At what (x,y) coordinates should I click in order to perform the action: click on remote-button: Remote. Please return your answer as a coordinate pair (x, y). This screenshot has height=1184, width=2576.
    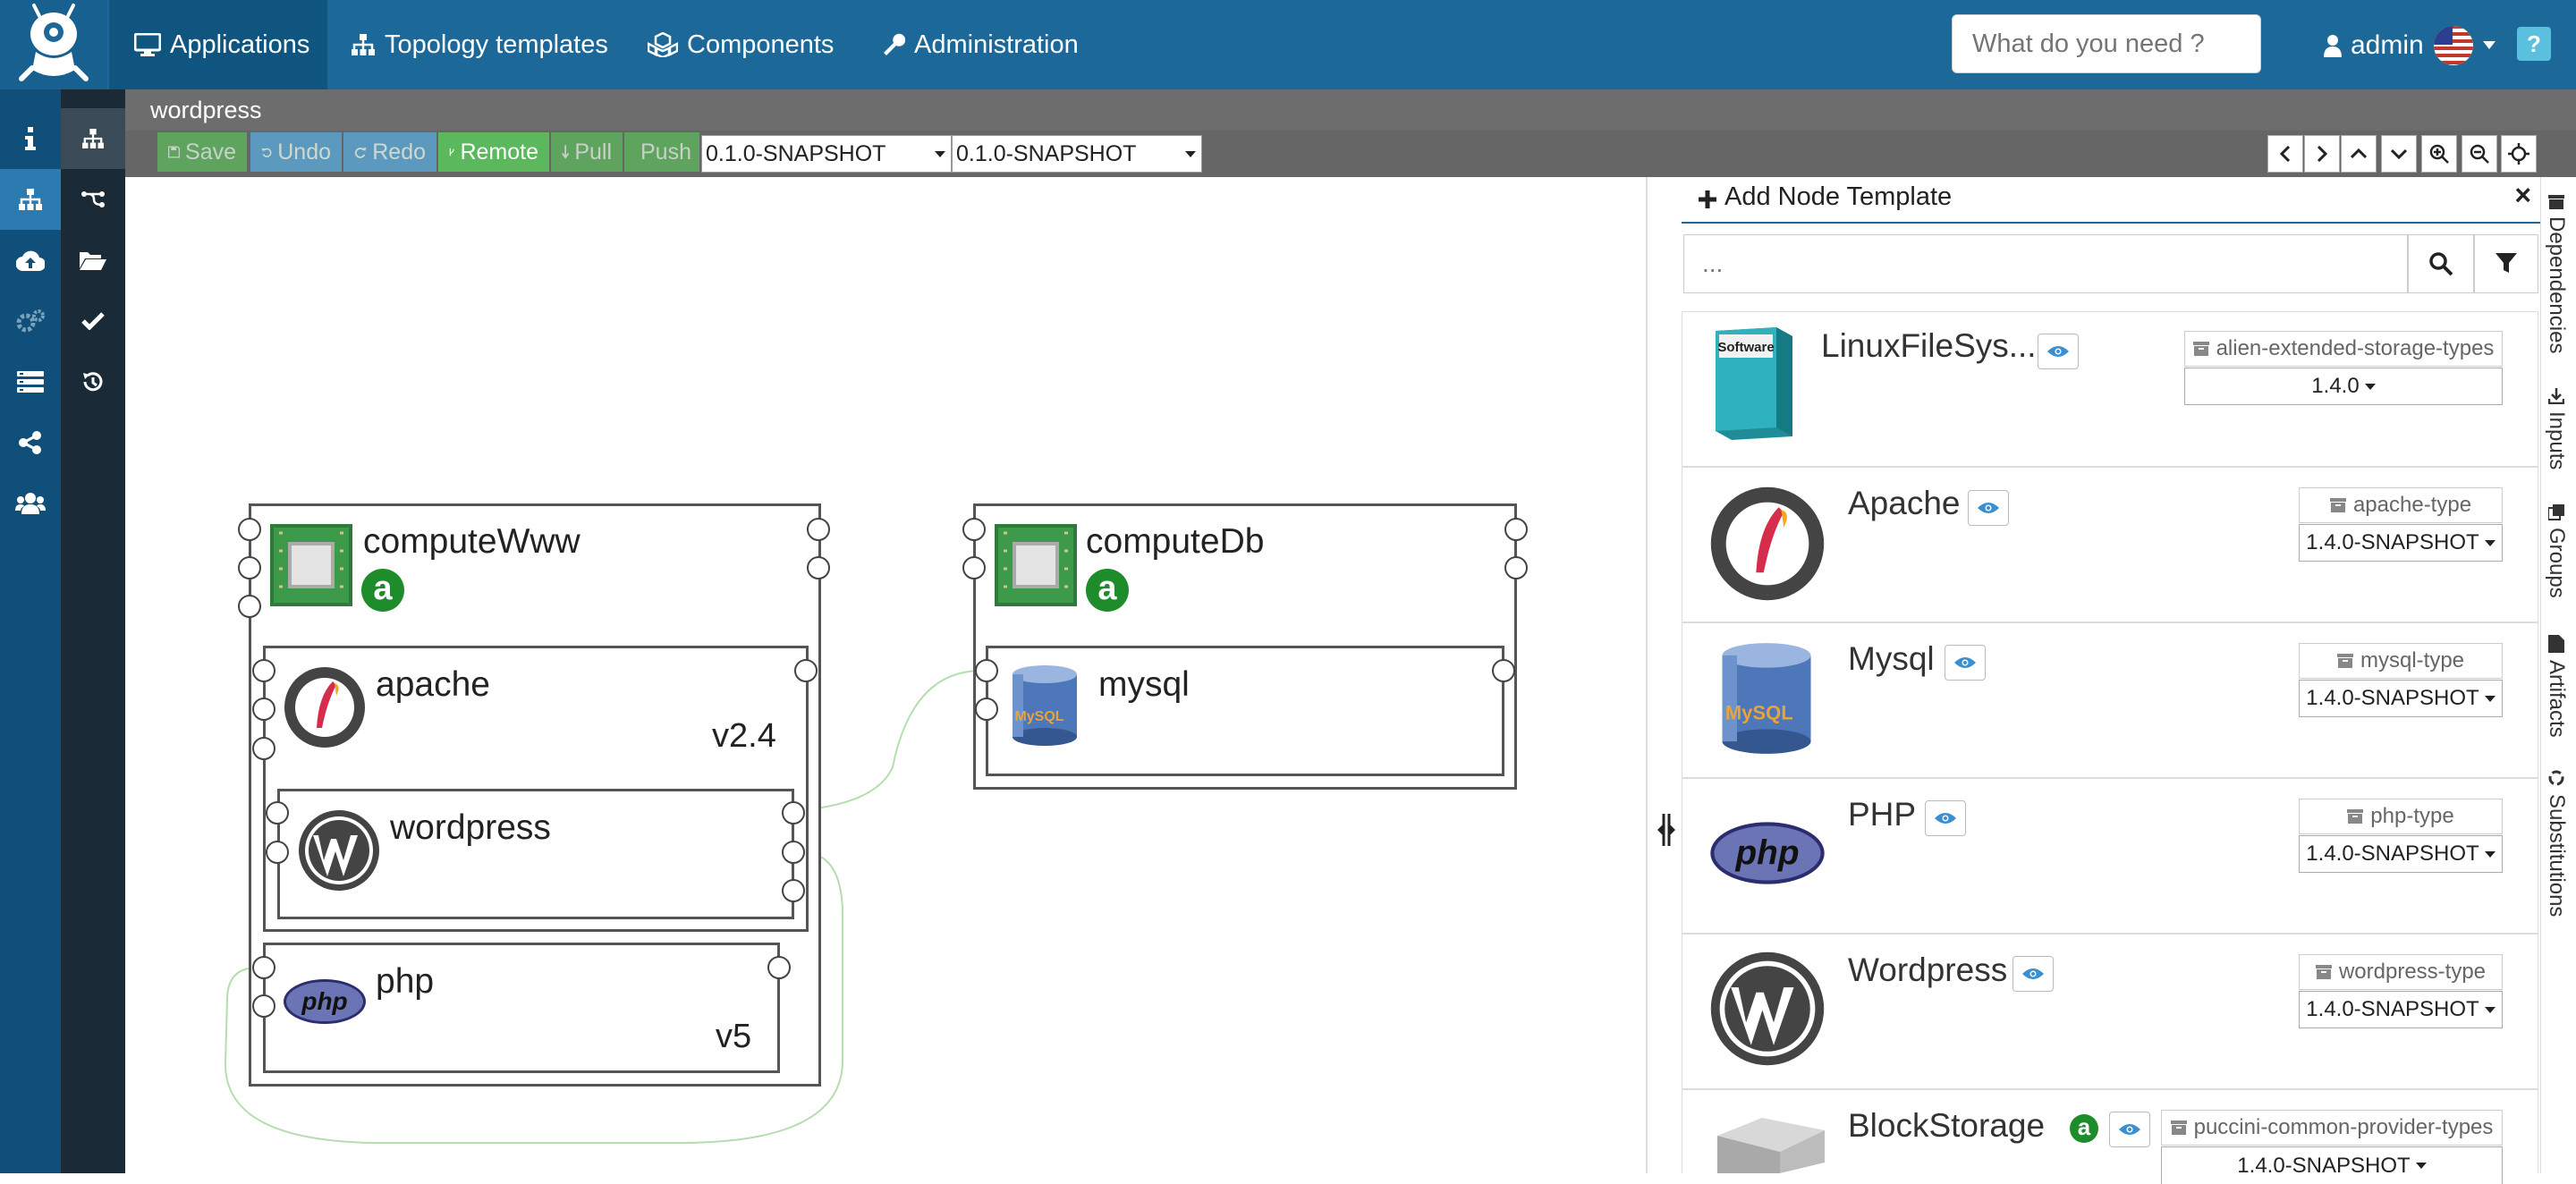
    Looking at the image, I should click on (493, 152).